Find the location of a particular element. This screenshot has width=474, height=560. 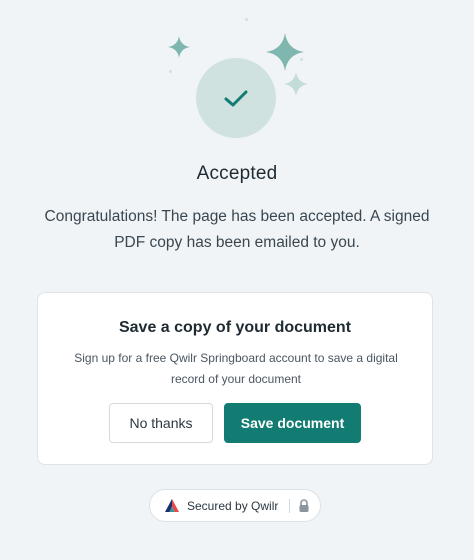

lock-icon is located at coordinates (304, 505).